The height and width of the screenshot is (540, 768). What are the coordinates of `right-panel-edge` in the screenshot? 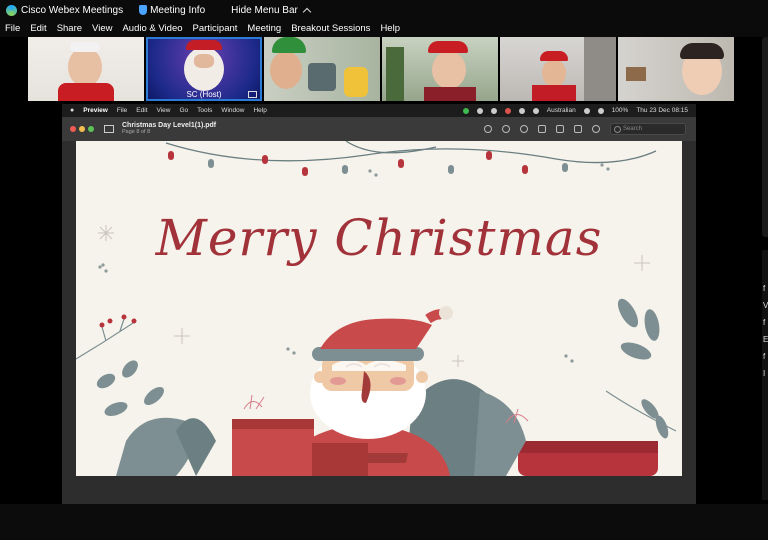 It's located at (765, 137).